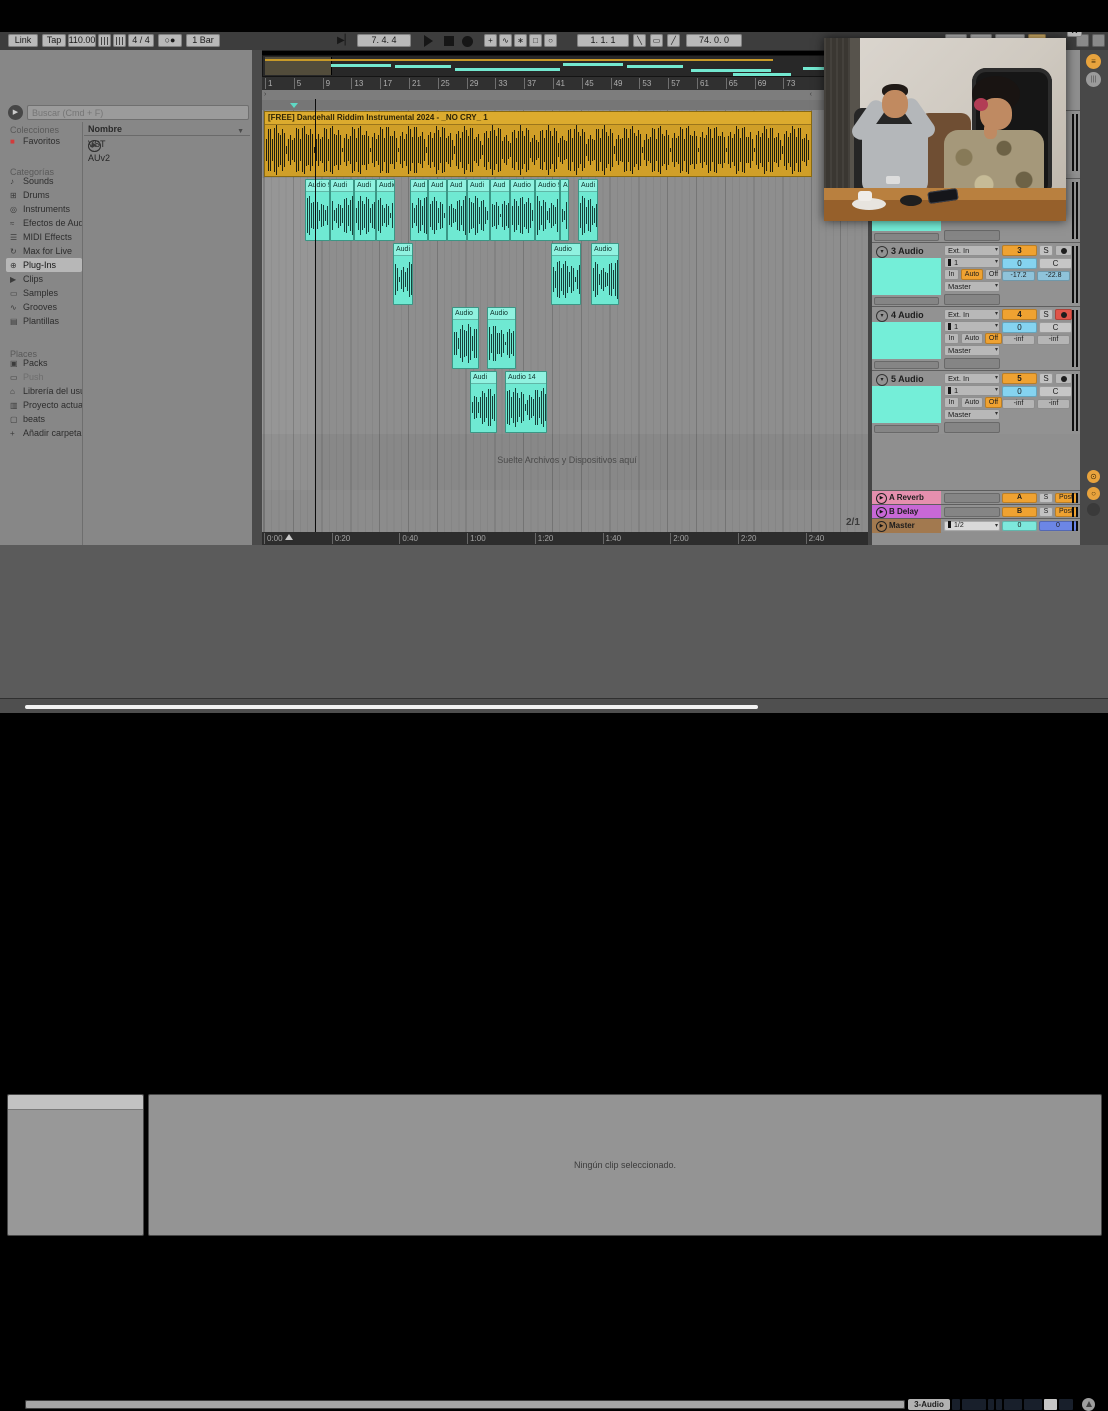  What do you see at coordinates (565, 497) in the screenshot?
I see `return-lane-a` at bounding box center [565, 497].